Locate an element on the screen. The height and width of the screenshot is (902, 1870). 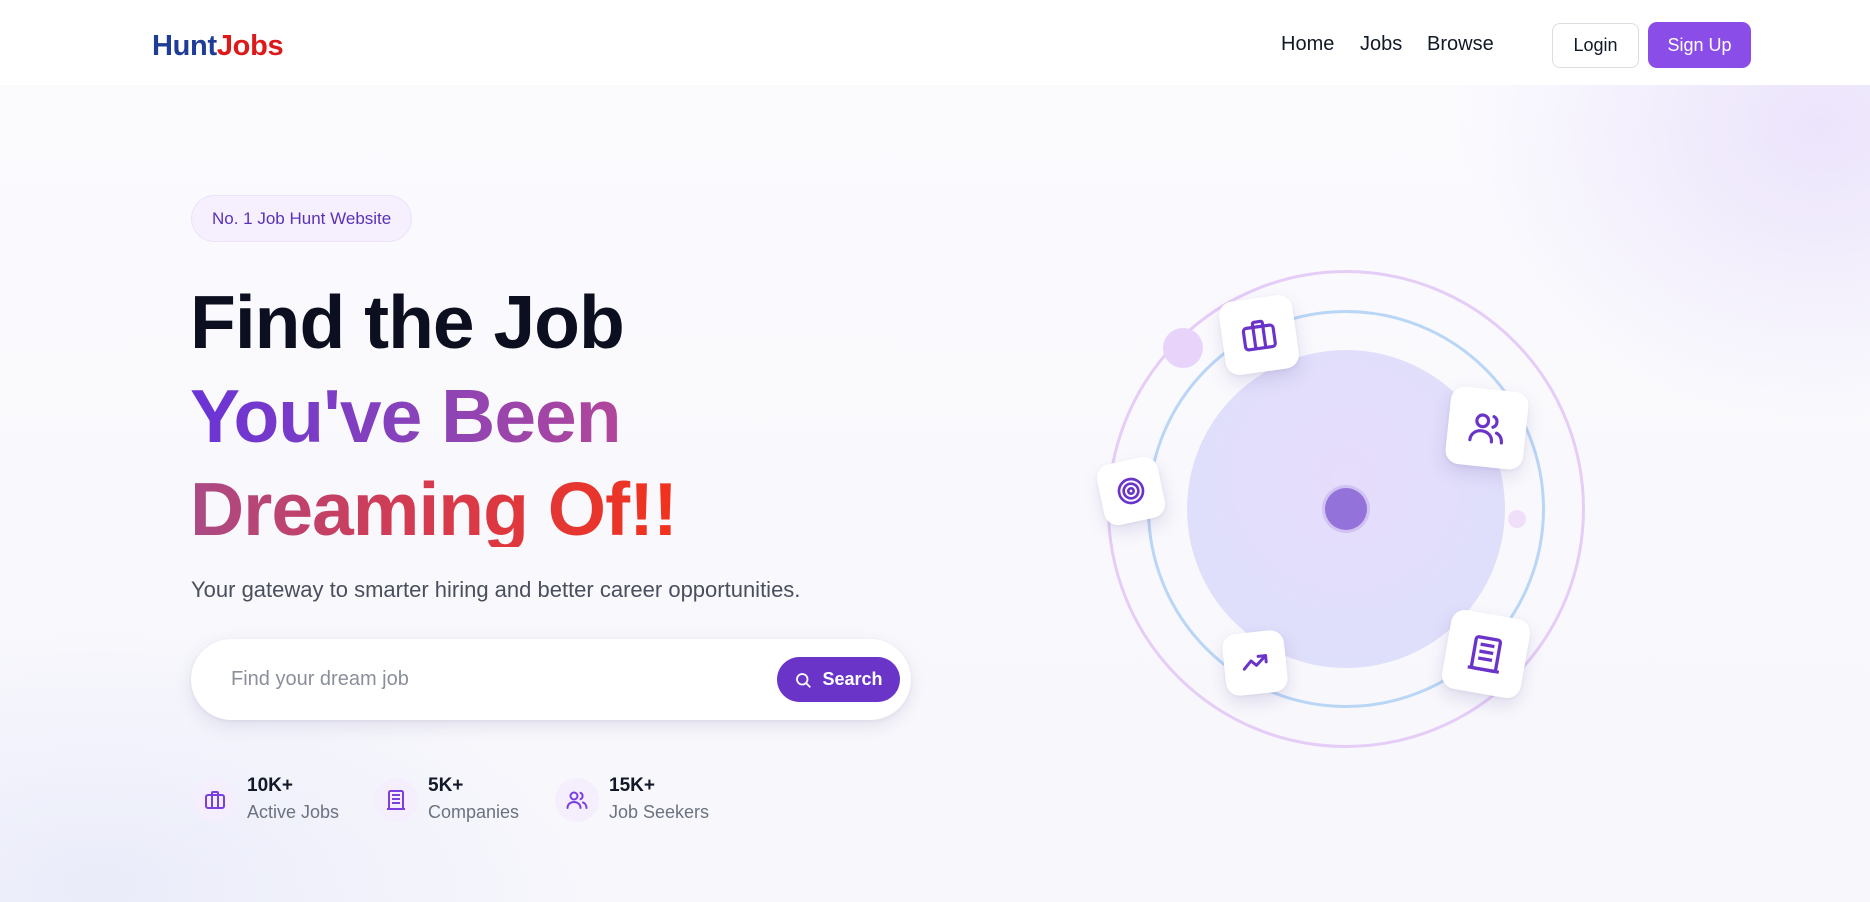
center-dot is located at coordinates (1346, 509).